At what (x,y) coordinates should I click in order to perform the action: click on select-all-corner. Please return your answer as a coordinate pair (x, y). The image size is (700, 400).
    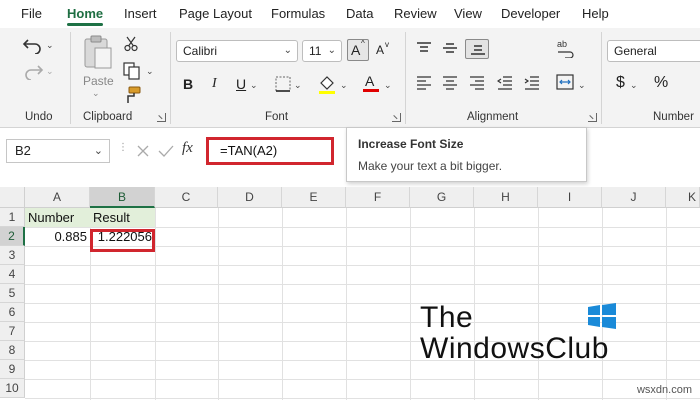
    Looking at the image, I should click on (12, 197).